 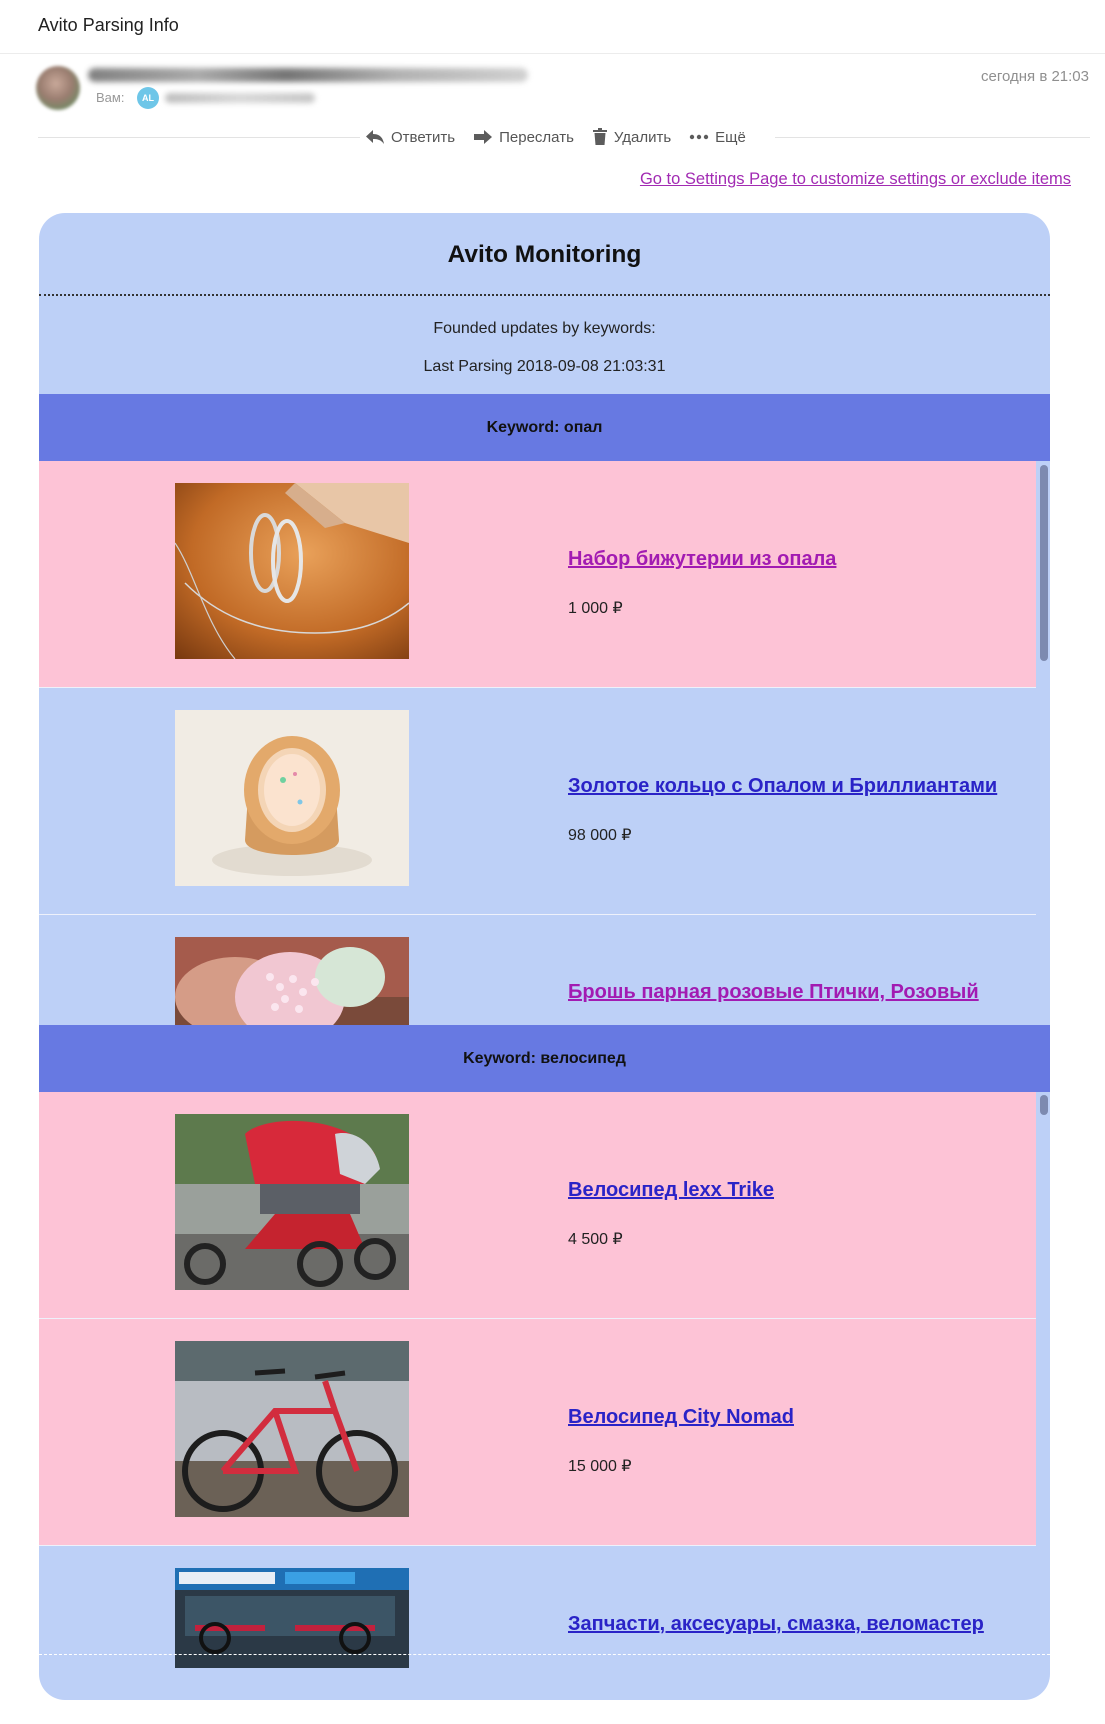 I want to click on email-actions-toolbar: Ответить Переслать Удалить Ещё, so click(x=564, y=137).